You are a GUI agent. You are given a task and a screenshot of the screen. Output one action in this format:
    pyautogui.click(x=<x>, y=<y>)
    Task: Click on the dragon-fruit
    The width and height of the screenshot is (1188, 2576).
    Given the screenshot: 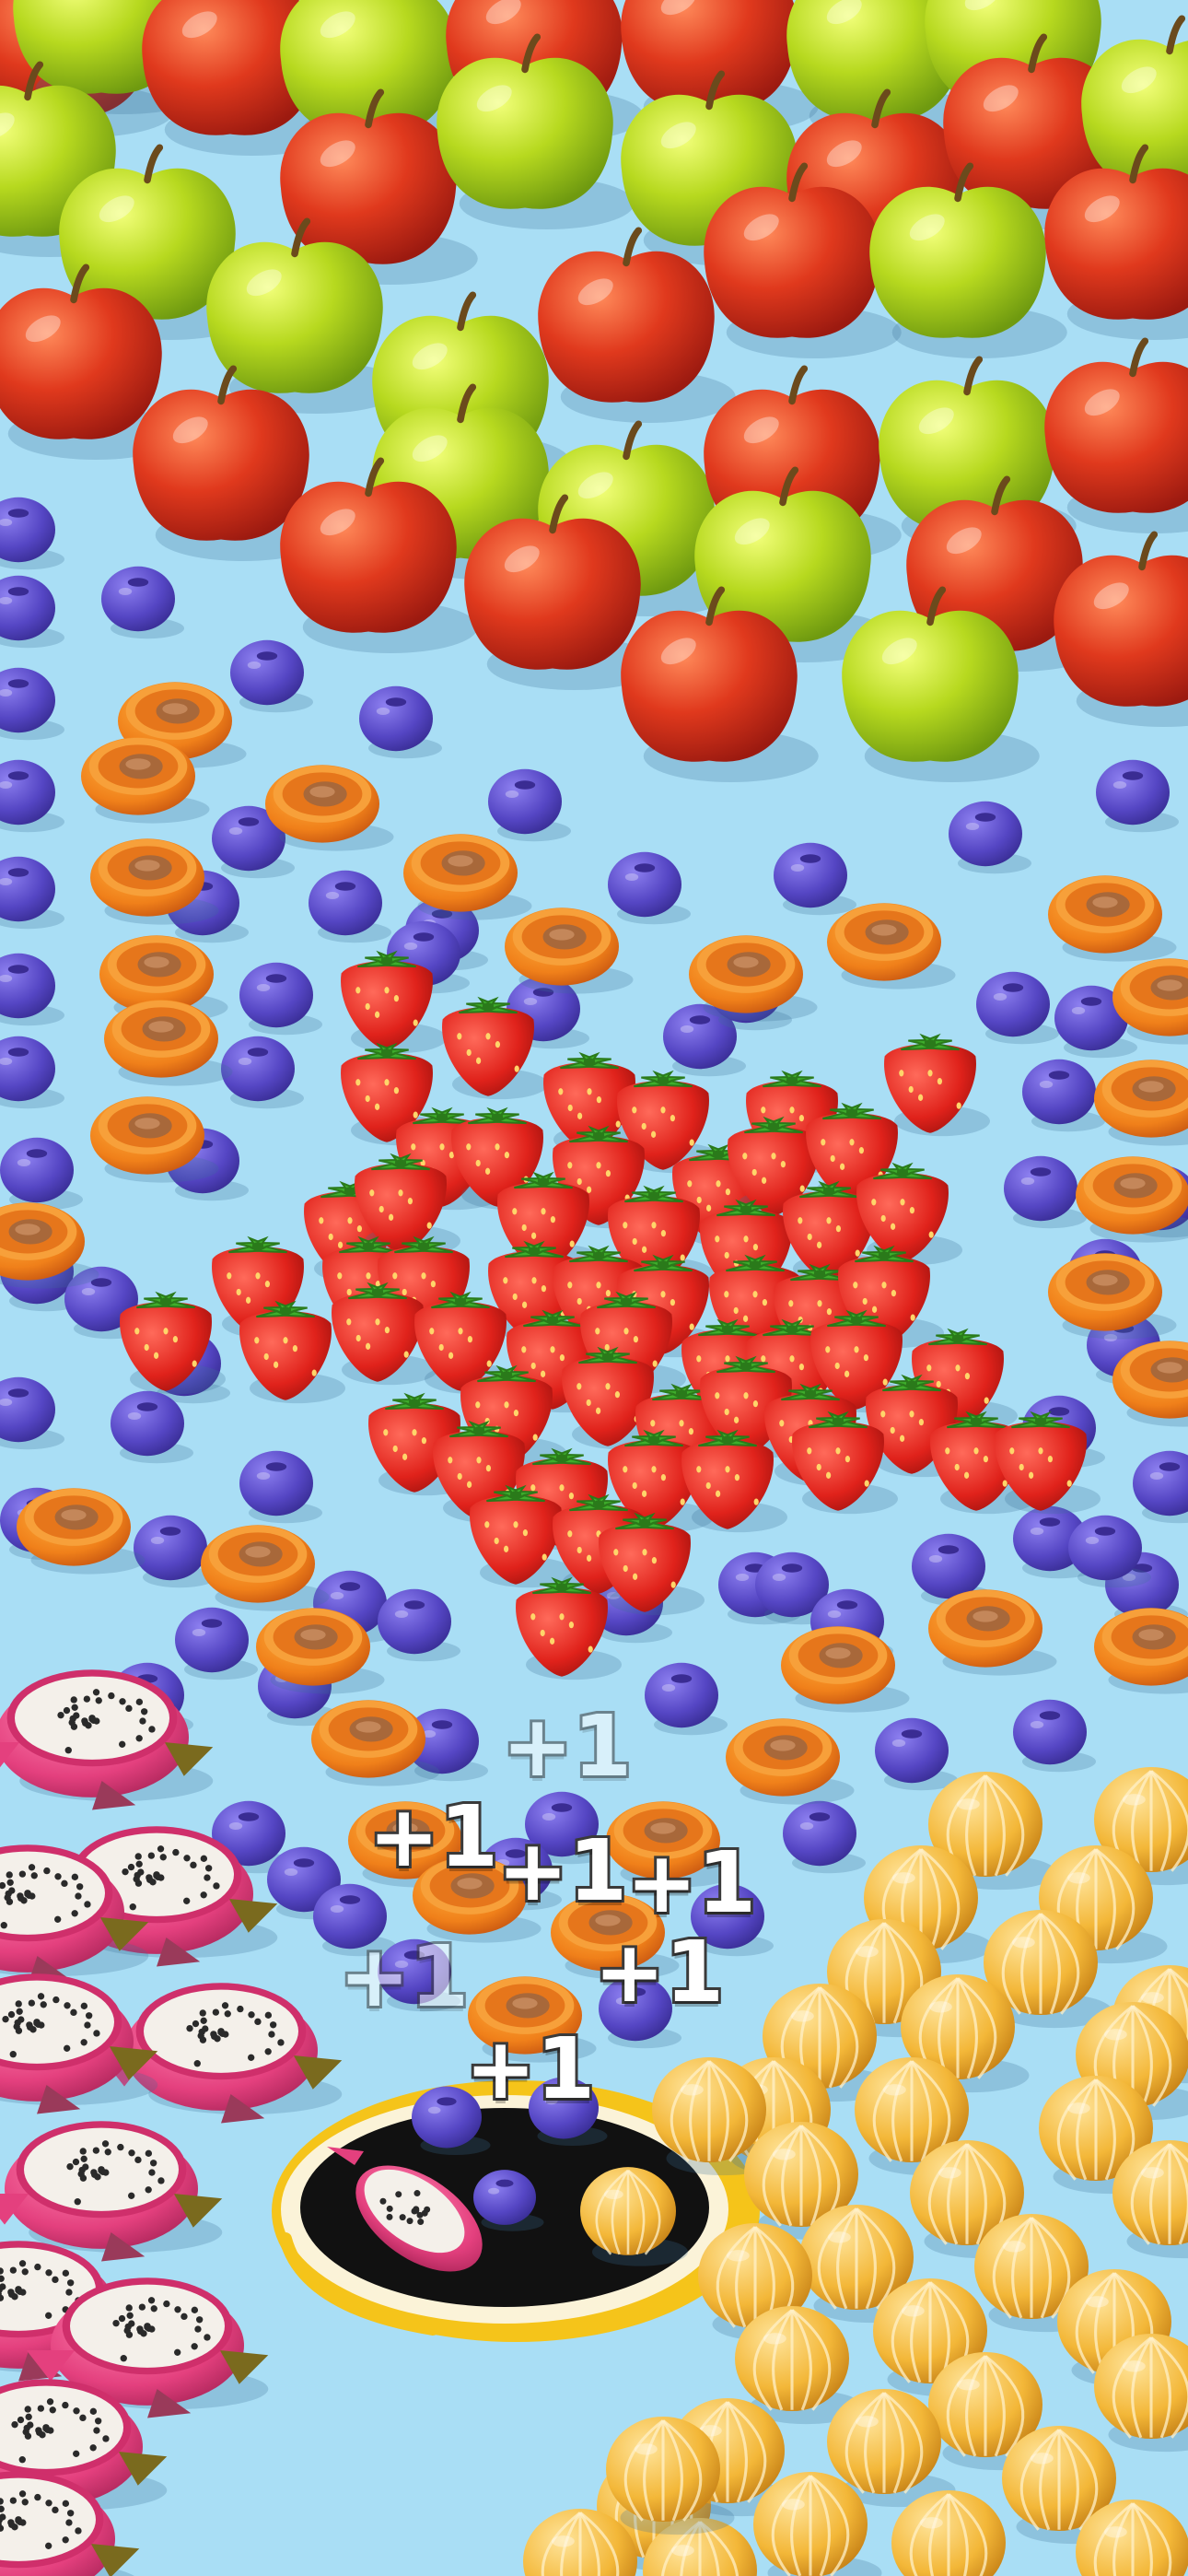 What is the action you would take?
    pyautogui.click(x=111, y=2191)
    